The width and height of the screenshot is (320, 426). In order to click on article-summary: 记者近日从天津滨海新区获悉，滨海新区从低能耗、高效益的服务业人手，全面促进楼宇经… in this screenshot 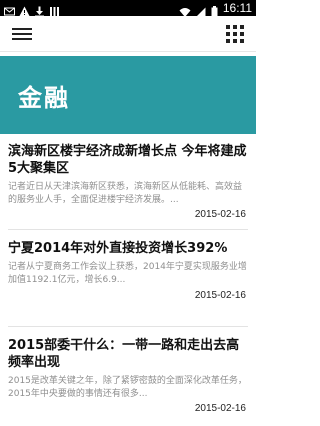, I will do `click(125, 193)`.